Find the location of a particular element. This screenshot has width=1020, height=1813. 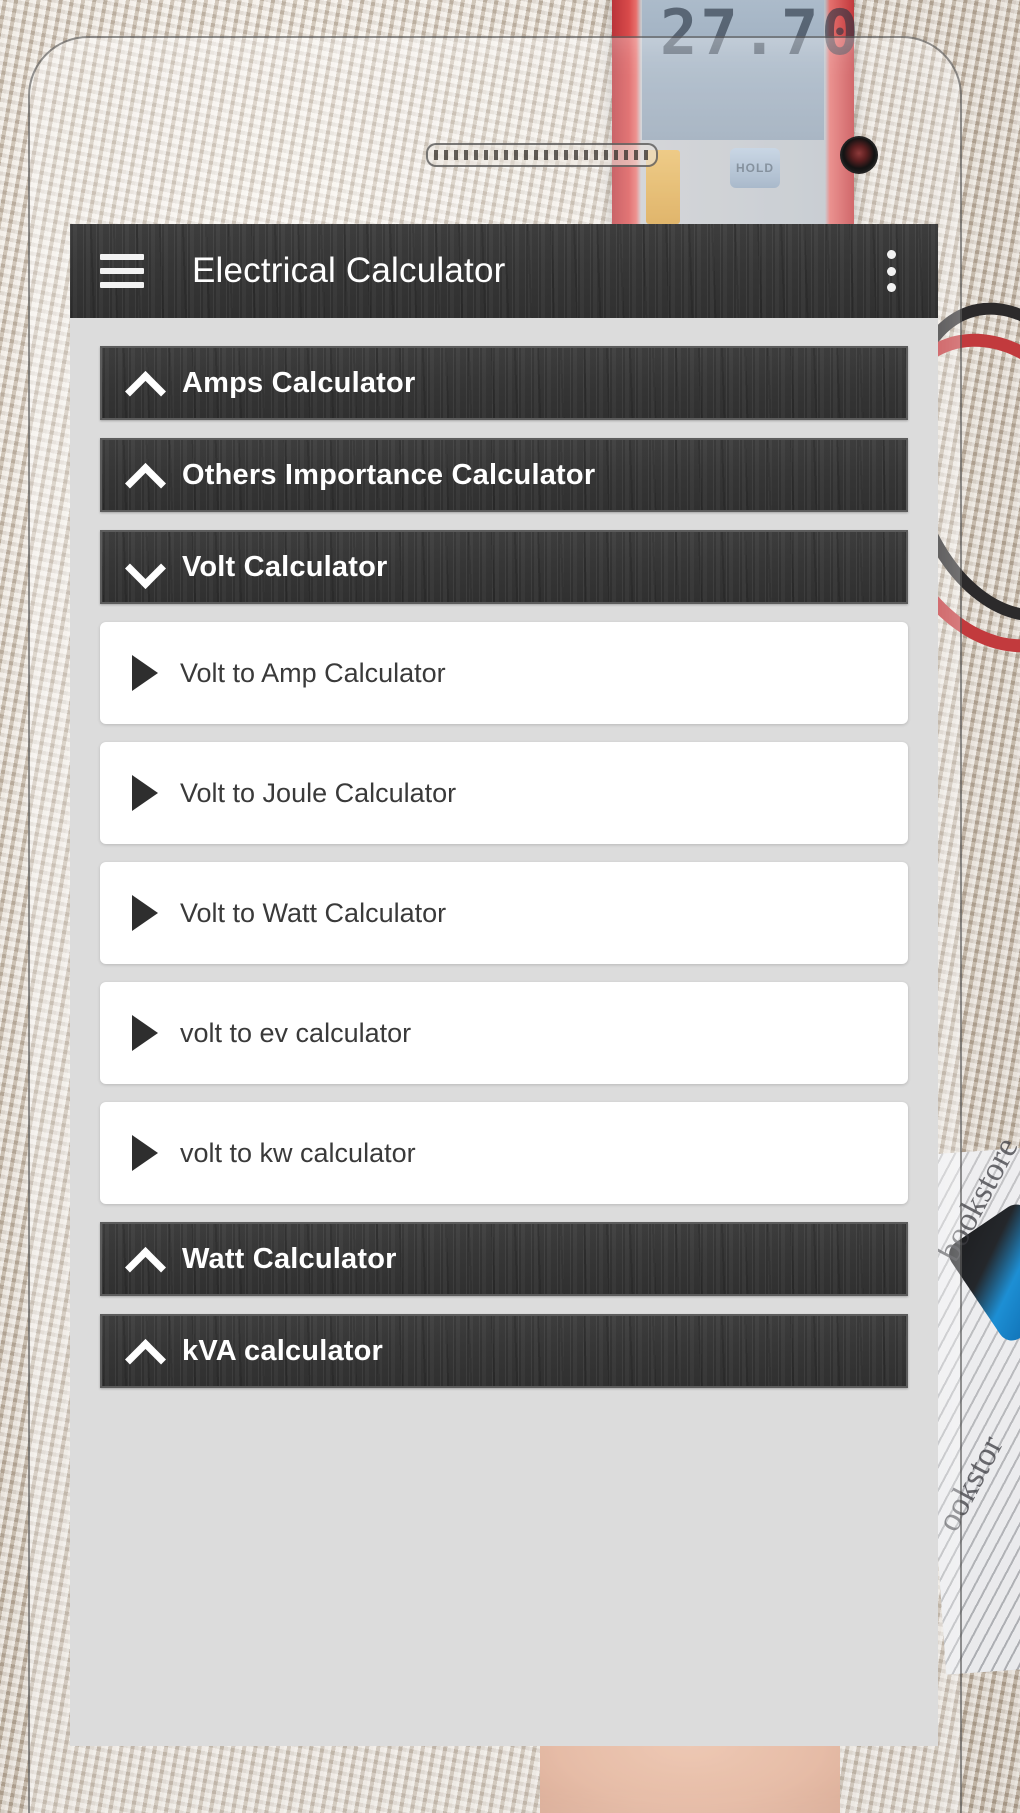

group-header-amps-calculator: Amps Calculator is located at coordinates (504, 383).